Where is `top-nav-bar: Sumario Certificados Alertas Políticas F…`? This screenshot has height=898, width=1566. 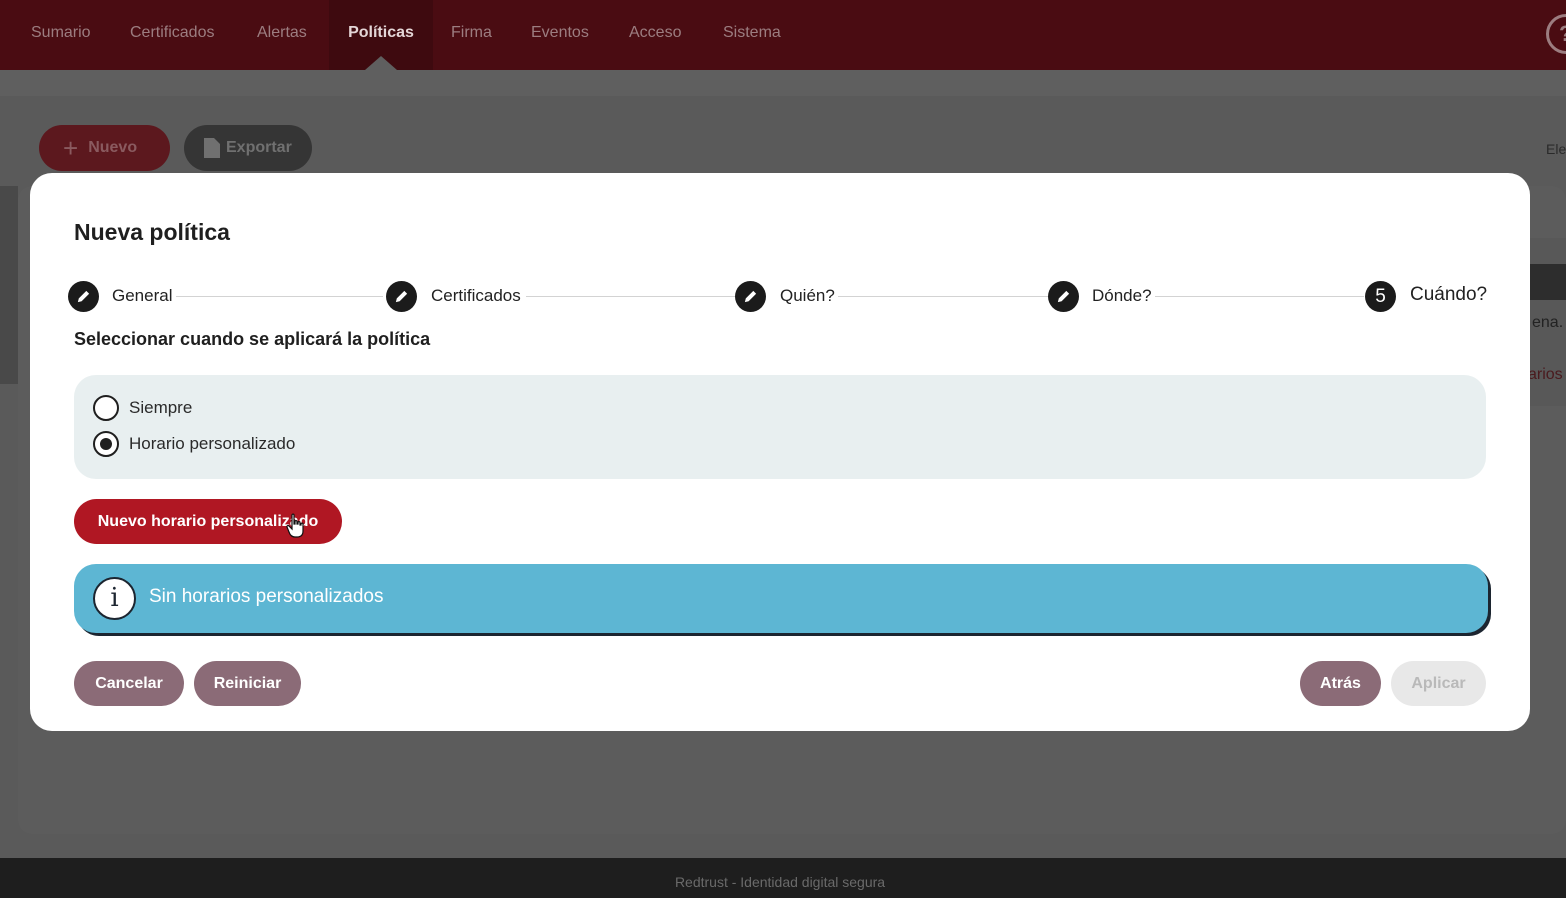 top-nav-bar: Sumario Certificados Alertas Políticas F… is located at coordinates (783, 35).